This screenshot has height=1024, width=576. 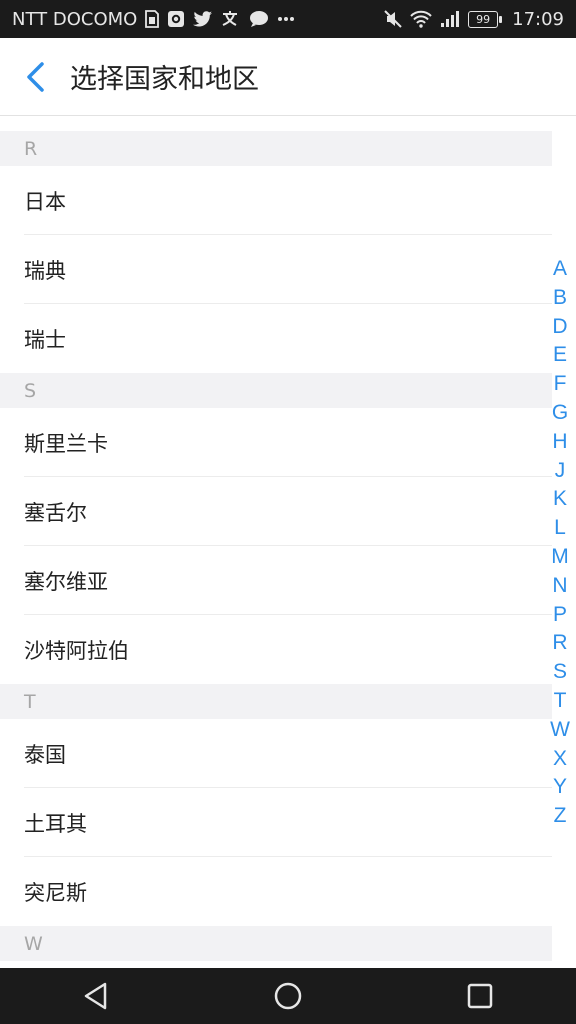 What do you see at coordinates (559, 327) in the screenshot?
I see `index-letter-d: D` at bounding box center [559, 327].